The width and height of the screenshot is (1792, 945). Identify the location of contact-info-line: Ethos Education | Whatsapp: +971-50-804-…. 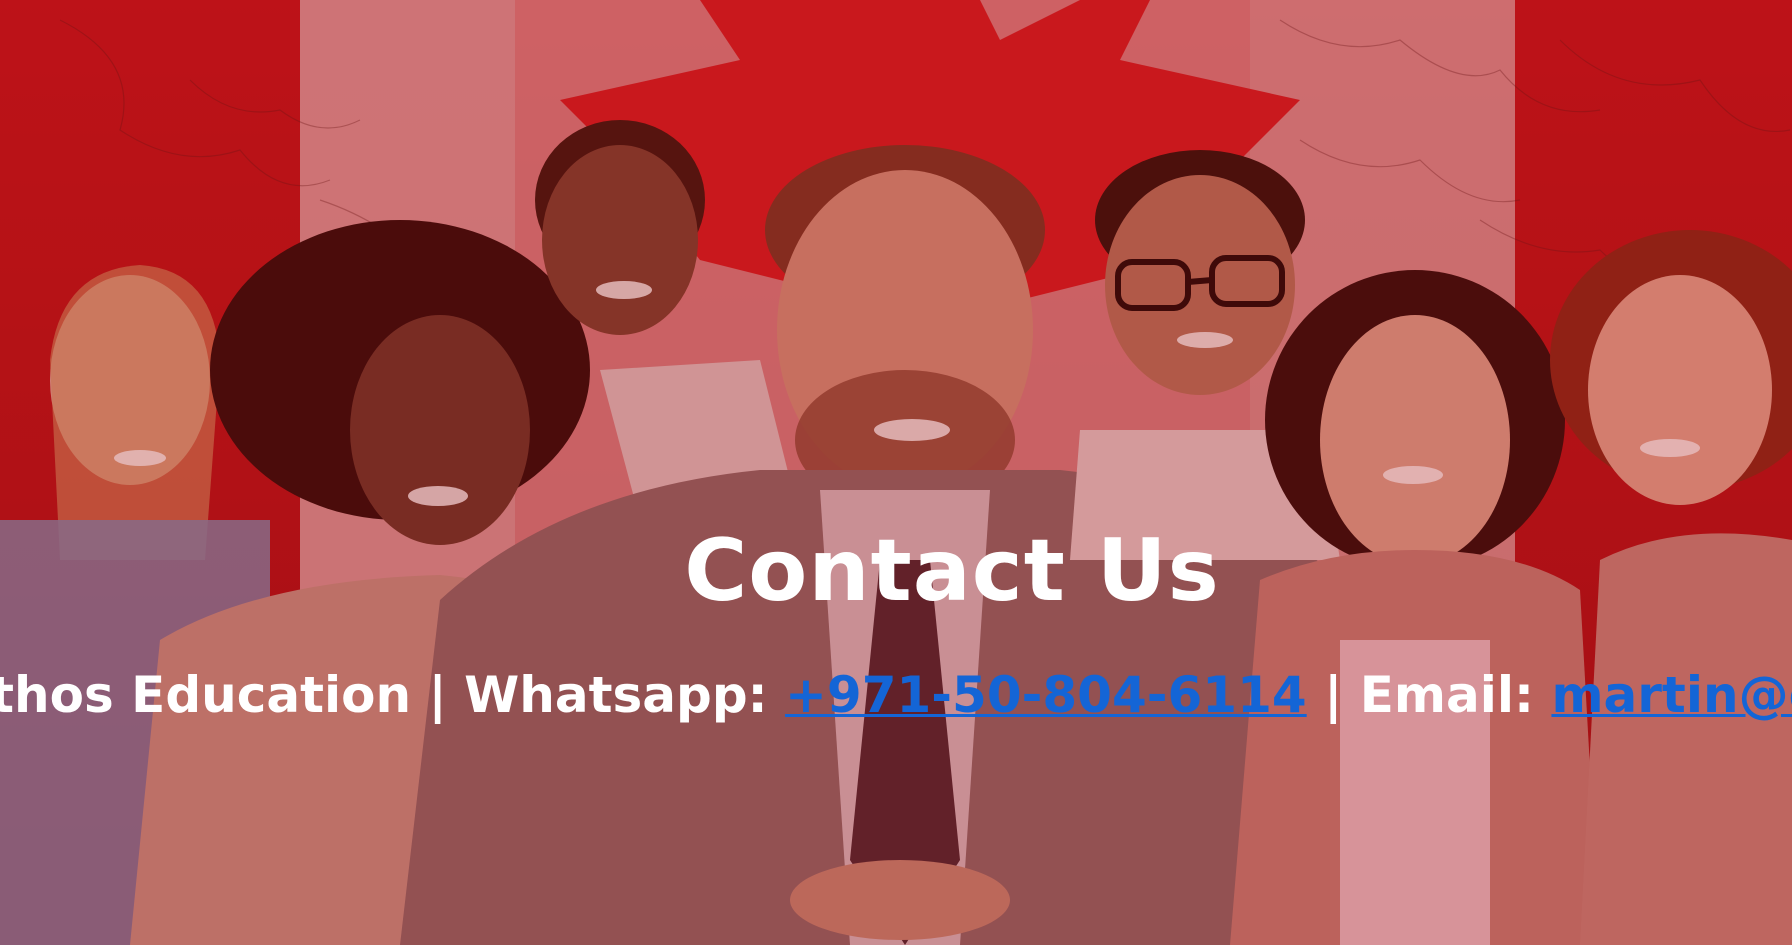
(896, 695).